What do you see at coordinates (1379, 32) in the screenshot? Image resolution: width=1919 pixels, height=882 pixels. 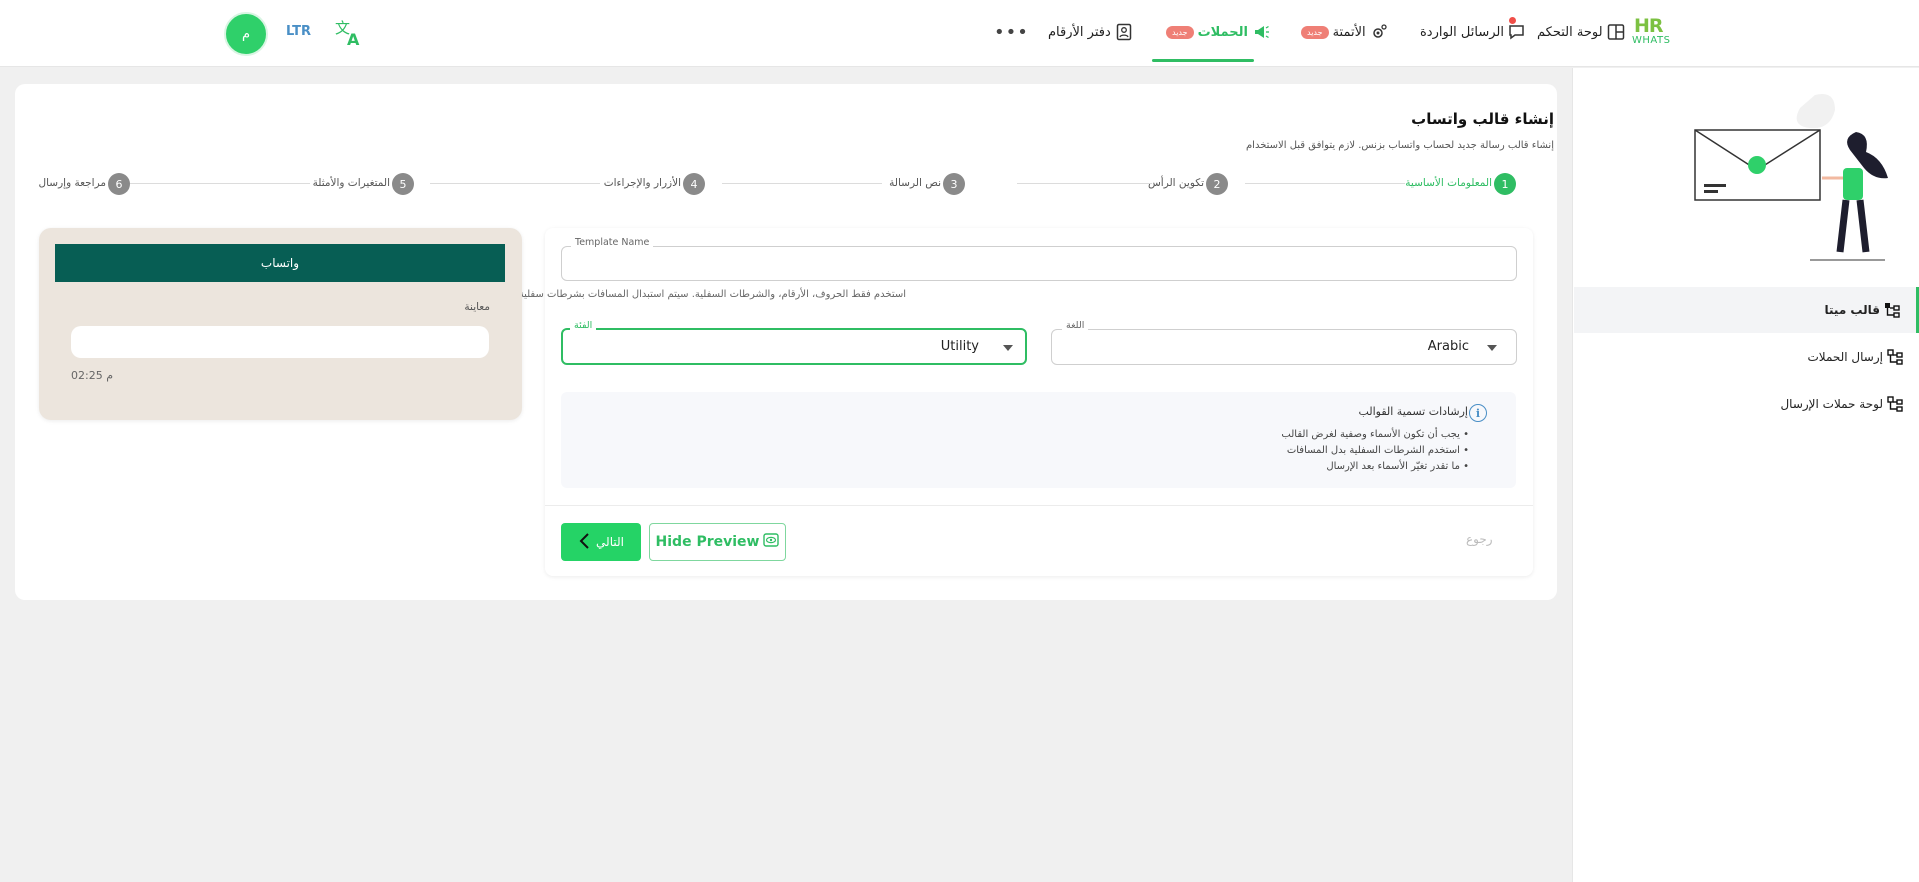 I see `automation-icon` at bounding box center [1379, 32].